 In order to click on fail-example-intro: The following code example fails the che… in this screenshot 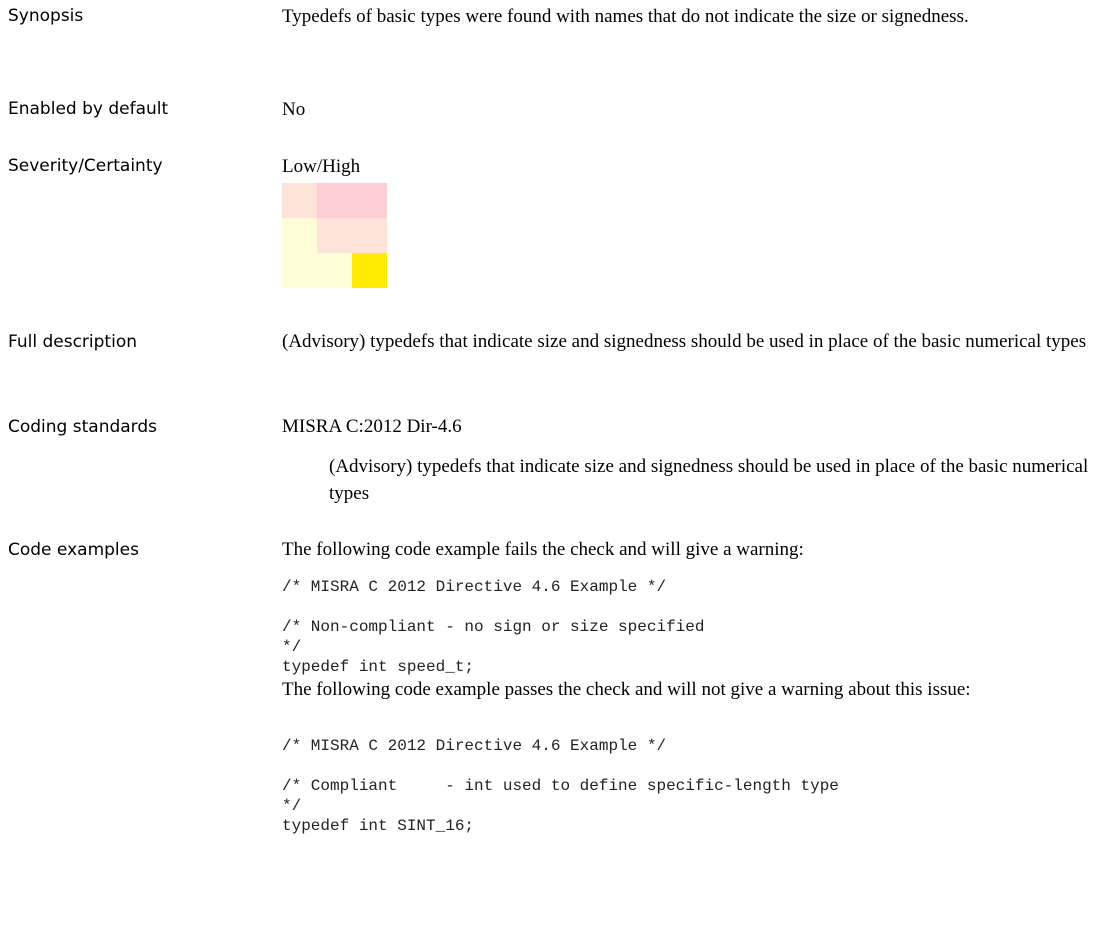, I will do `click(543, 549)`.